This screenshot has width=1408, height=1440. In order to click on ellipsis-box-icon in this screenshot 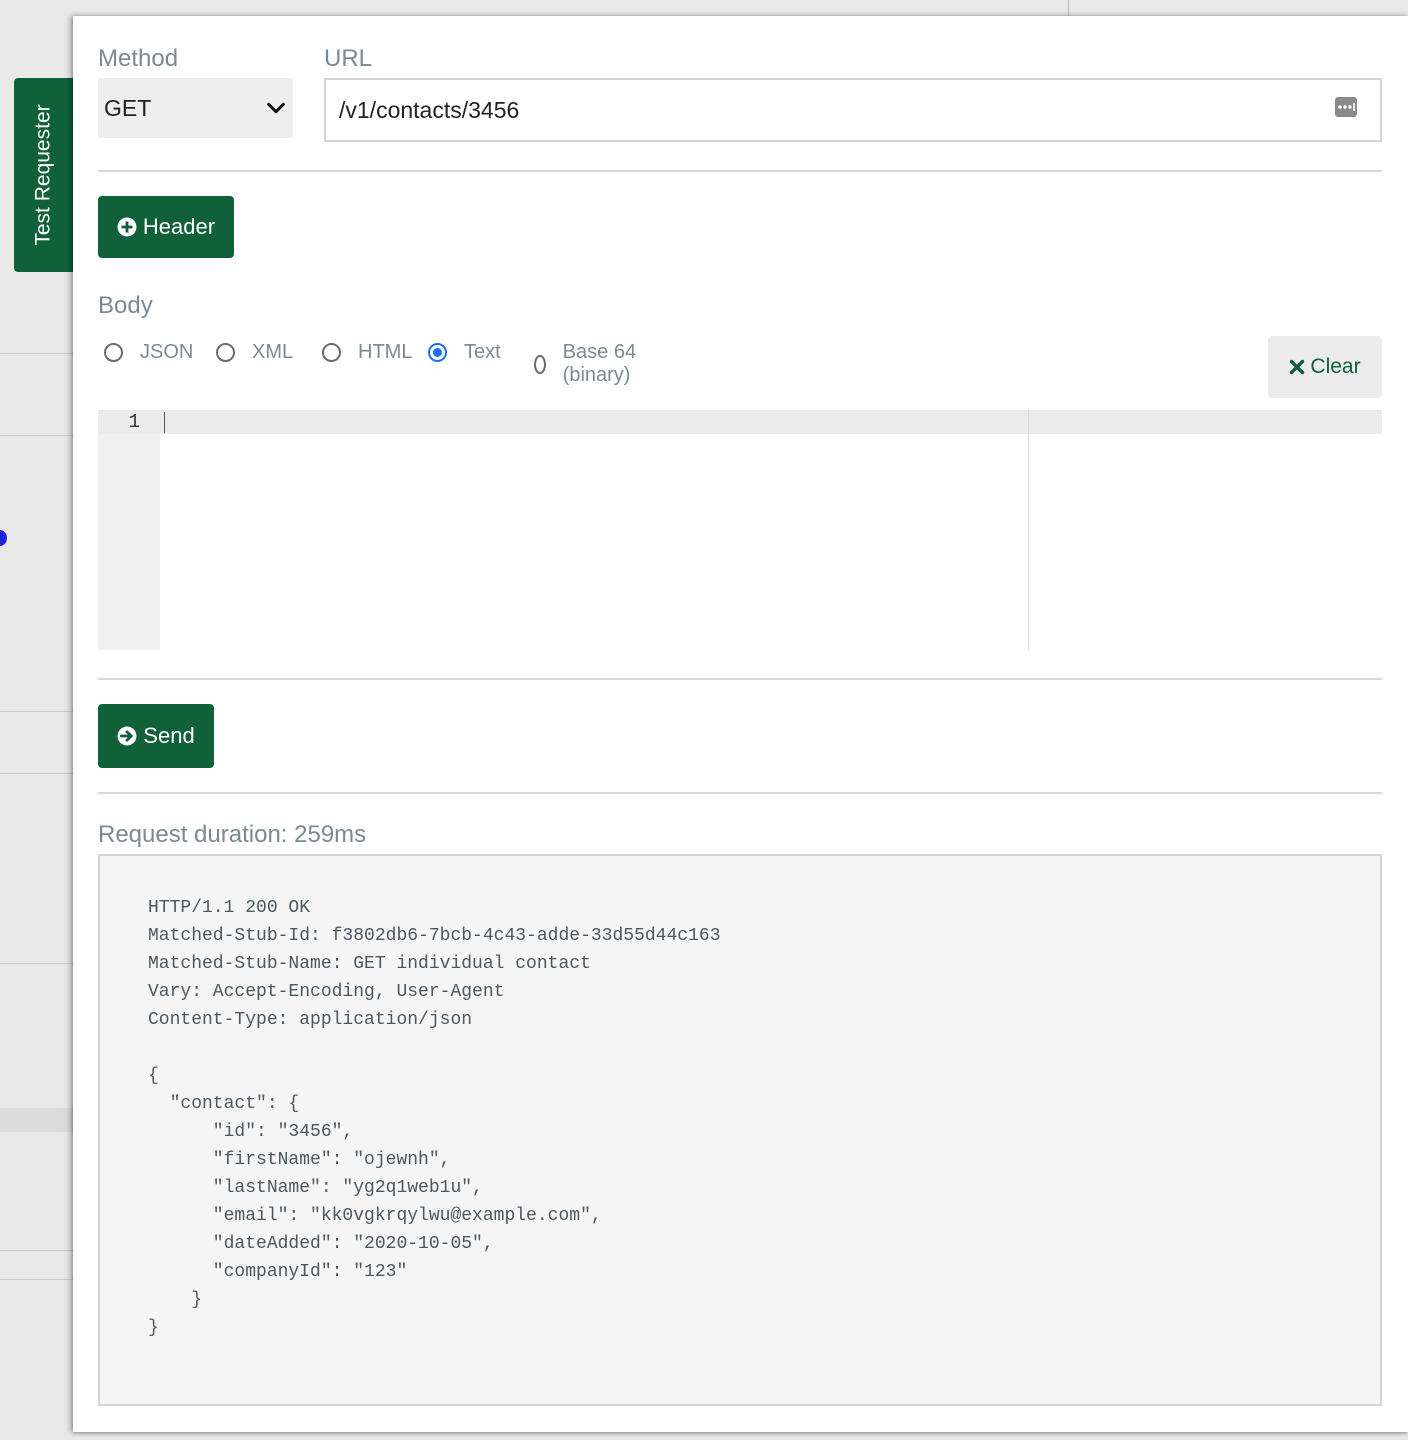, I will do `click(1346, 107)`.